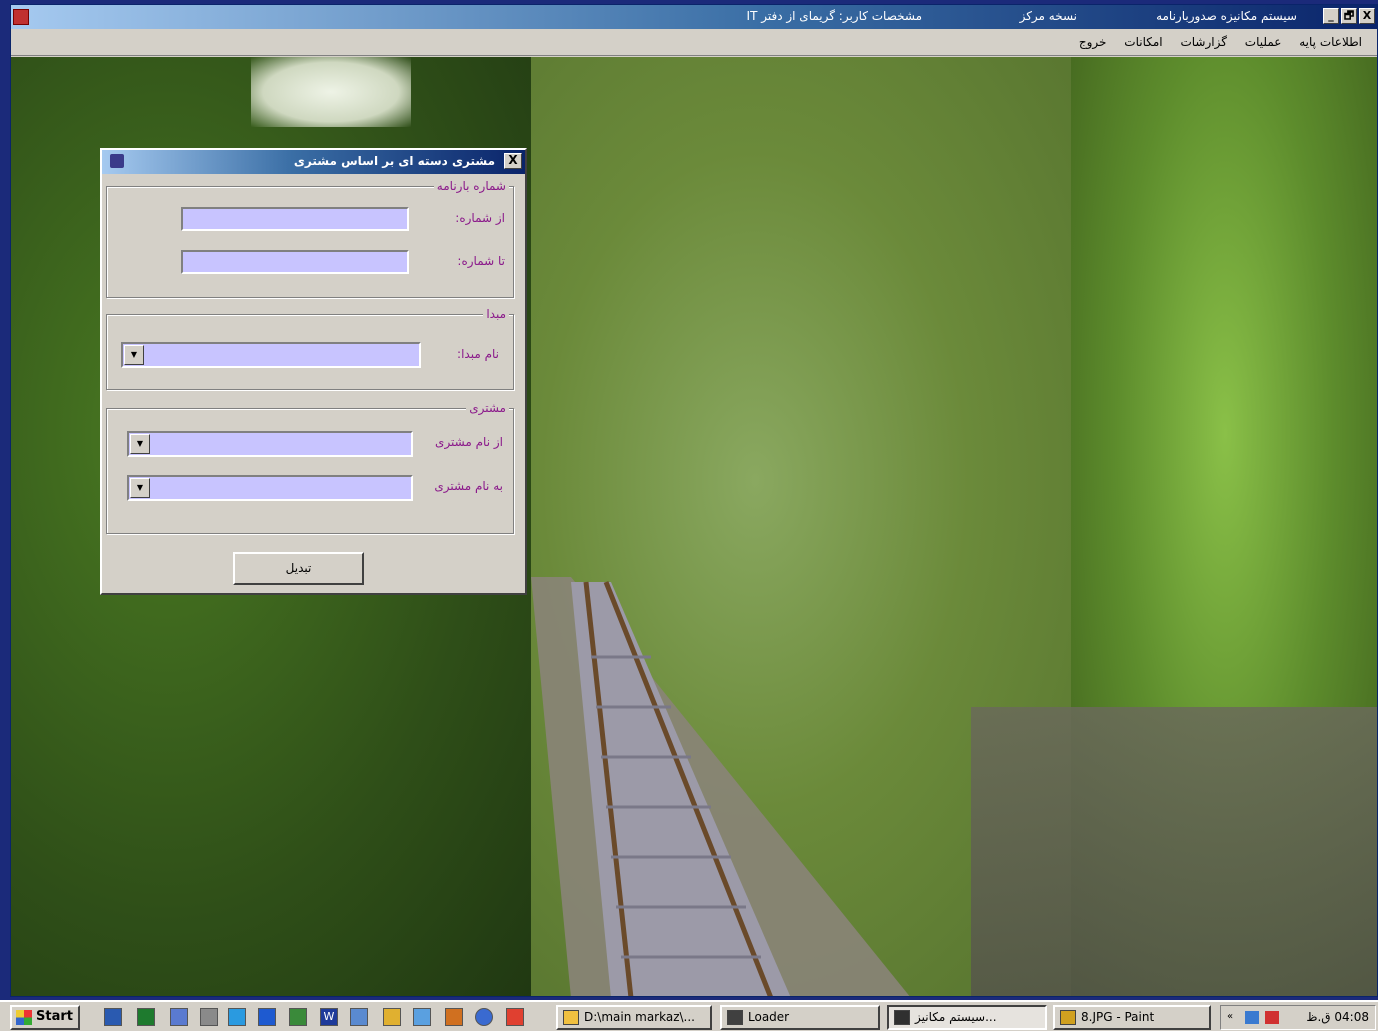 The height and width of the screenshot is (1031, 1378). What do you see at coordinates (310, 467) in the screenshot?
I see `group-customer: مشتری از نام مشتری ▼ به نام مشتری ▼` at bounding box center [310, 467].